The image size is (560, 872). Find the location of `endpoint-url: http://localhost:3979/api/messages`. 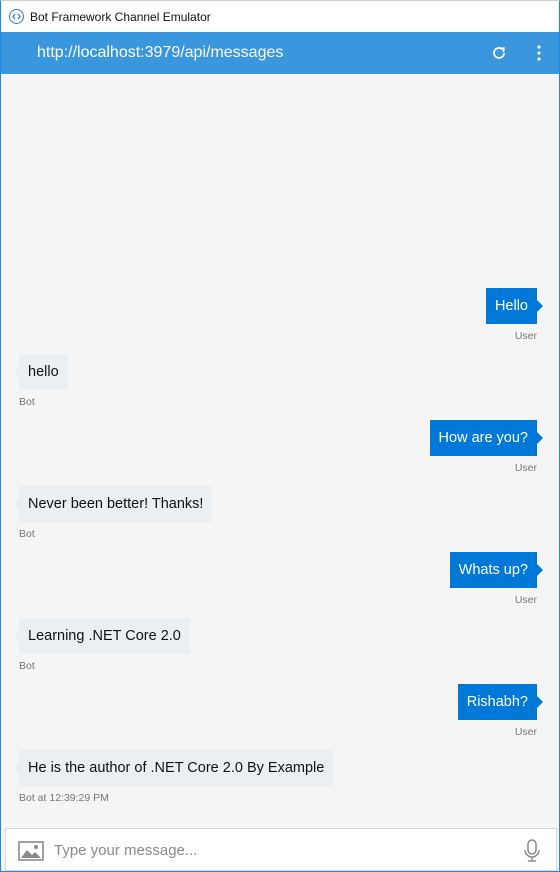

endpoint-url: http://localhost:3979/api/messages is located at coordinates (160, 53).